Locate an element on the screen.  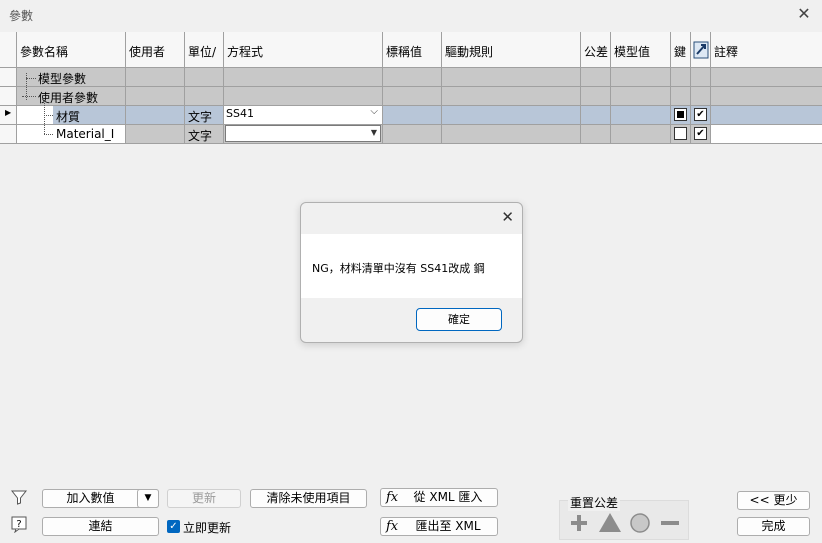
window-title: 參數 is located at coordinates (21, 16).